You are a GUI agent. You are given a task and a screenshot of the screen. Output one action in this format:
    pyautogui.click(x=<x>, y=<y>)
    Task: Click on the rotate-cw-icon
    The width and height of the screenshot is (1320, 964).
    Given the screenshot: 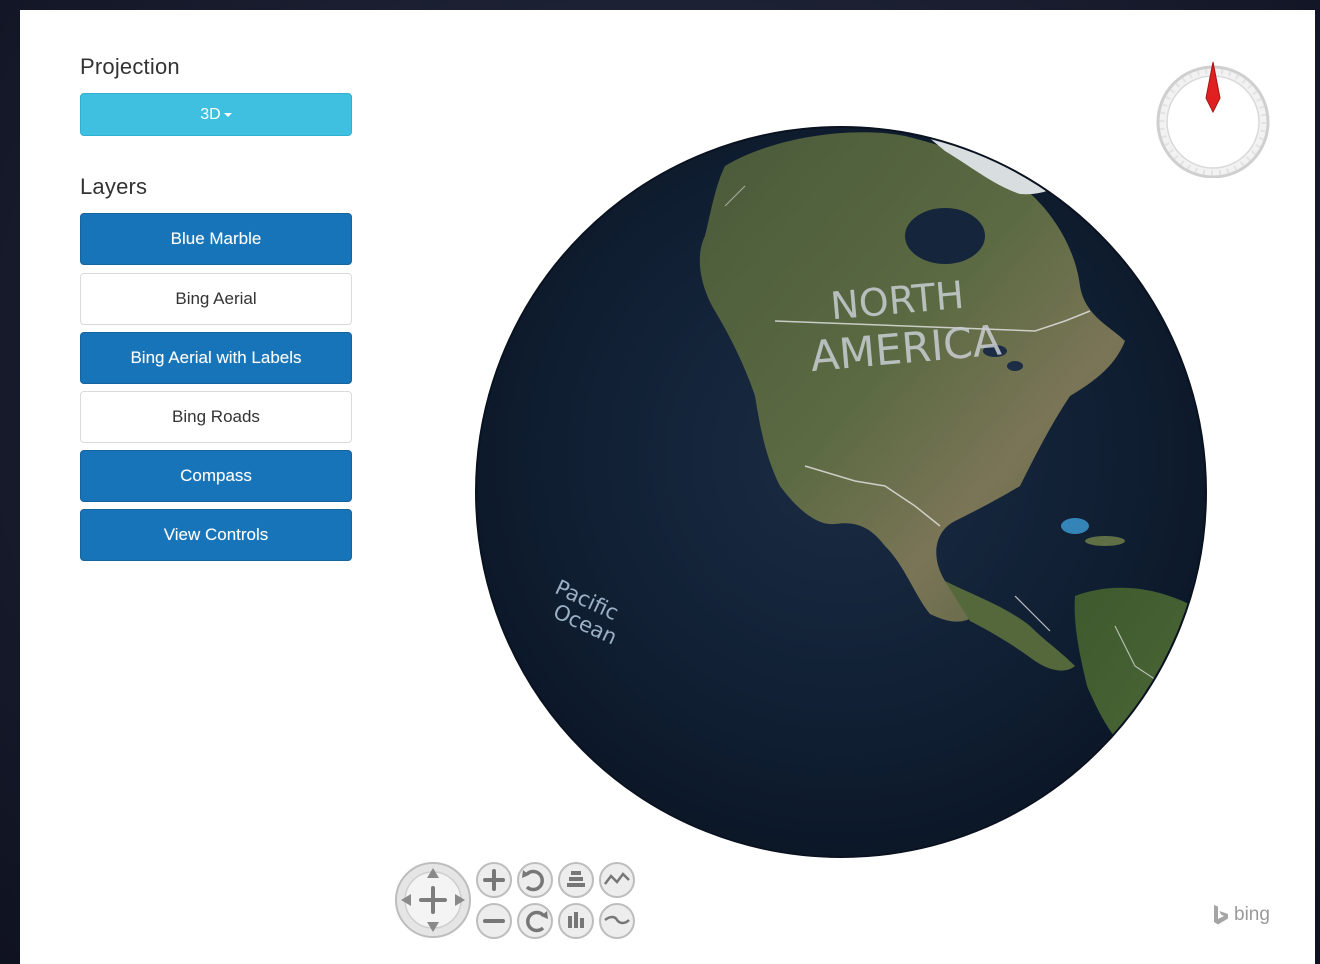 What is the action you would take?
    pyautogui.click(x=535, y=921)
    